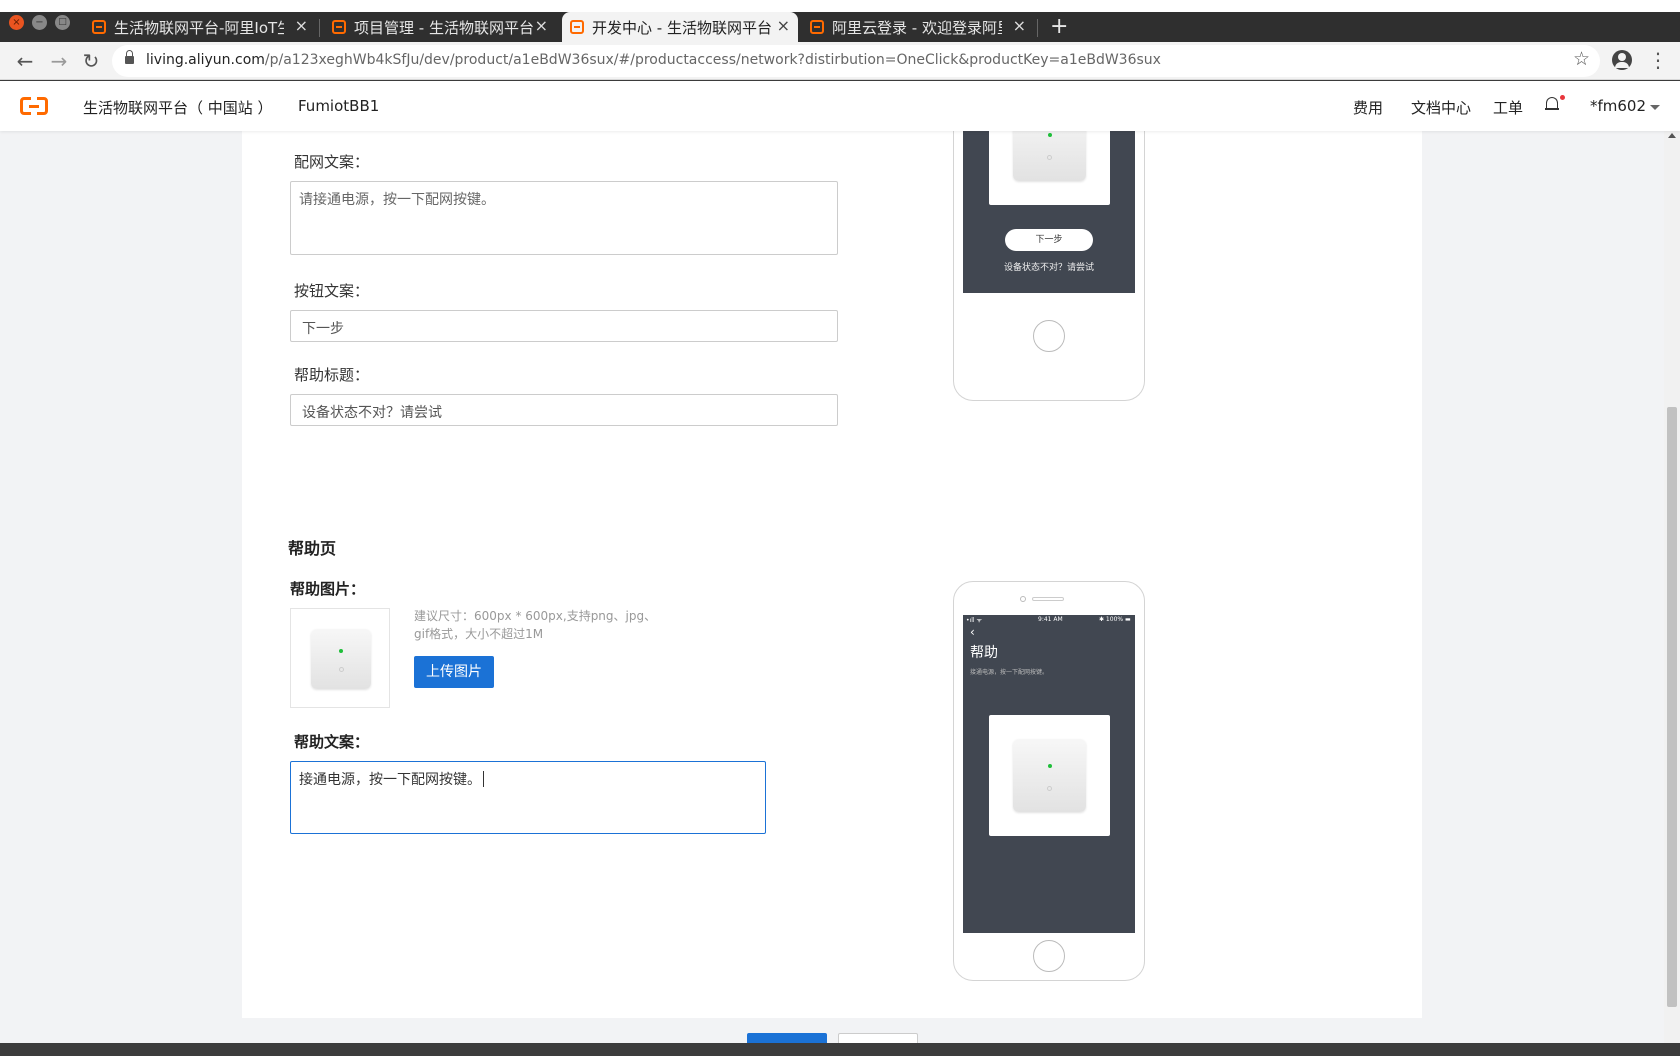  I want to click on url-host: living.aliyun.com, so click(205, 60).